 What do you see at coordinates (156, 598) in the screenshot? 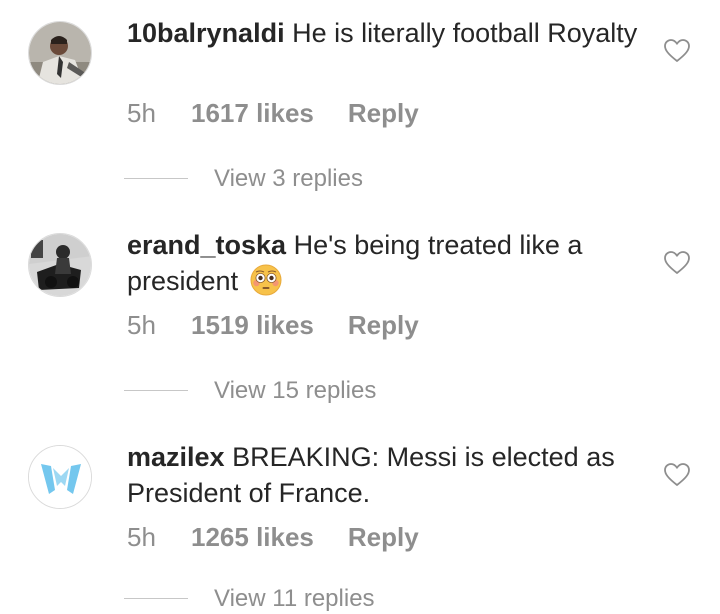
I see `reply-divider-line` at bounding box center [156, 598].